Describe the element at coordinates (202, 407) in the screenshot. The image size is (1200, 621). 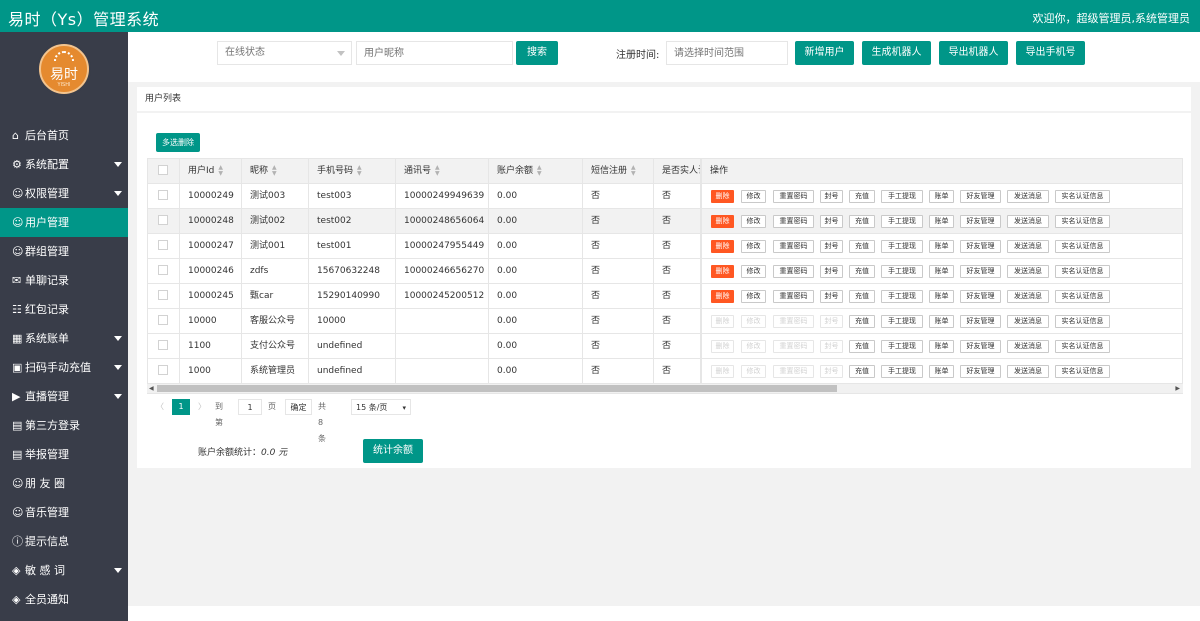
I see `next-page-icon: 〉` at that location.